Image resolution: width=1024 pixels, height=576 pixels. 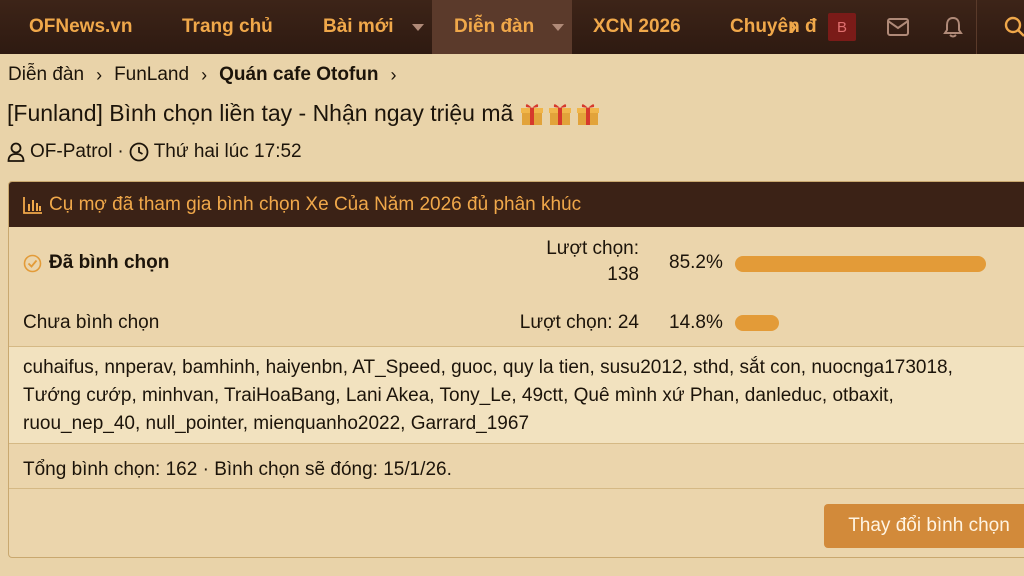 I want to click on option-percent: 14.8%, so click(x=696, y=322).